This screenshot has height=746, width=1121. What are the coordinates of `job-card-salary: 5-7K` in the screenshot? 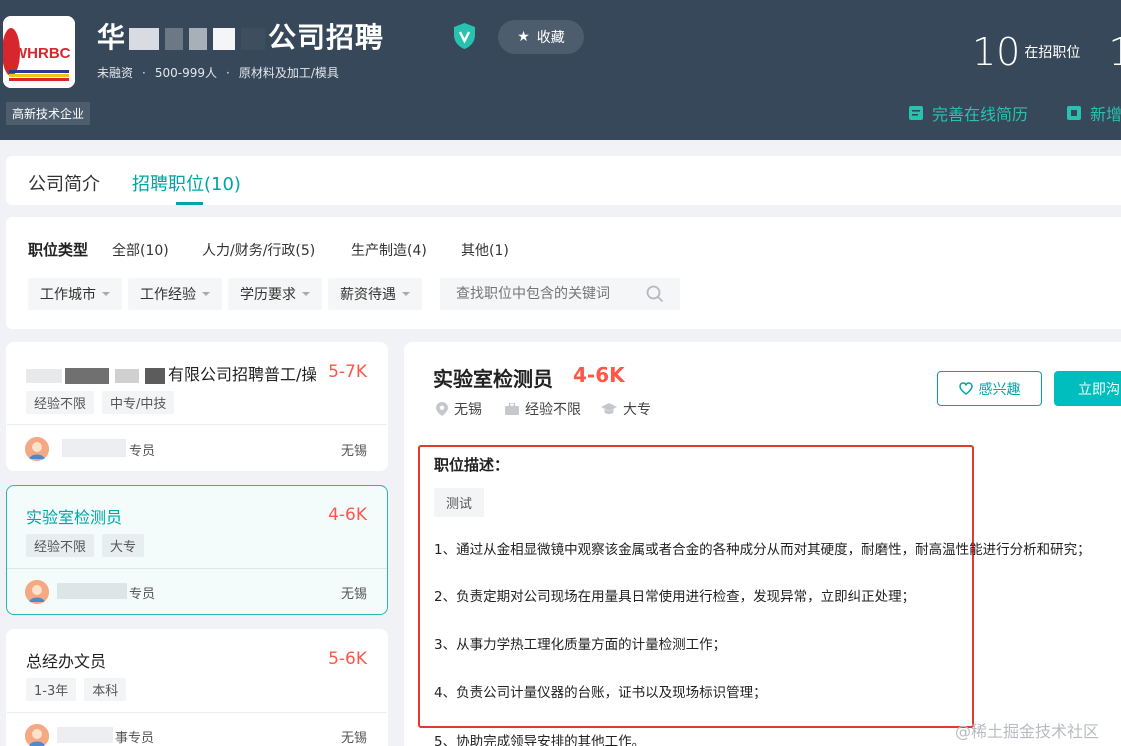 It's located at (347, 372).